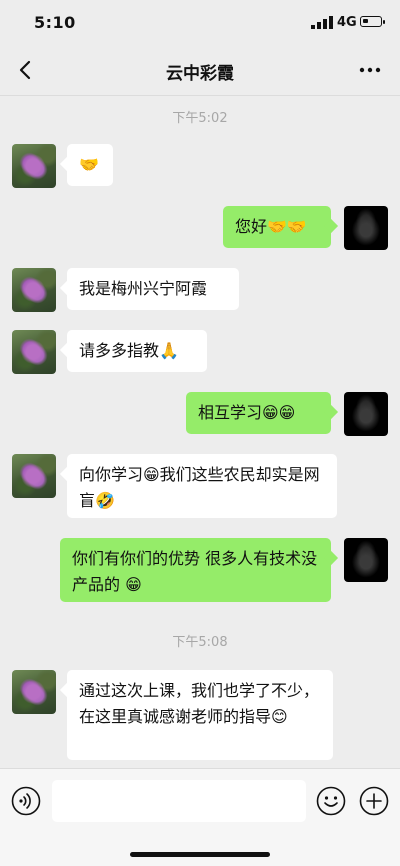 This screenshot has height=866, width=400. I want to click on voice-icon, so click(26, 801).